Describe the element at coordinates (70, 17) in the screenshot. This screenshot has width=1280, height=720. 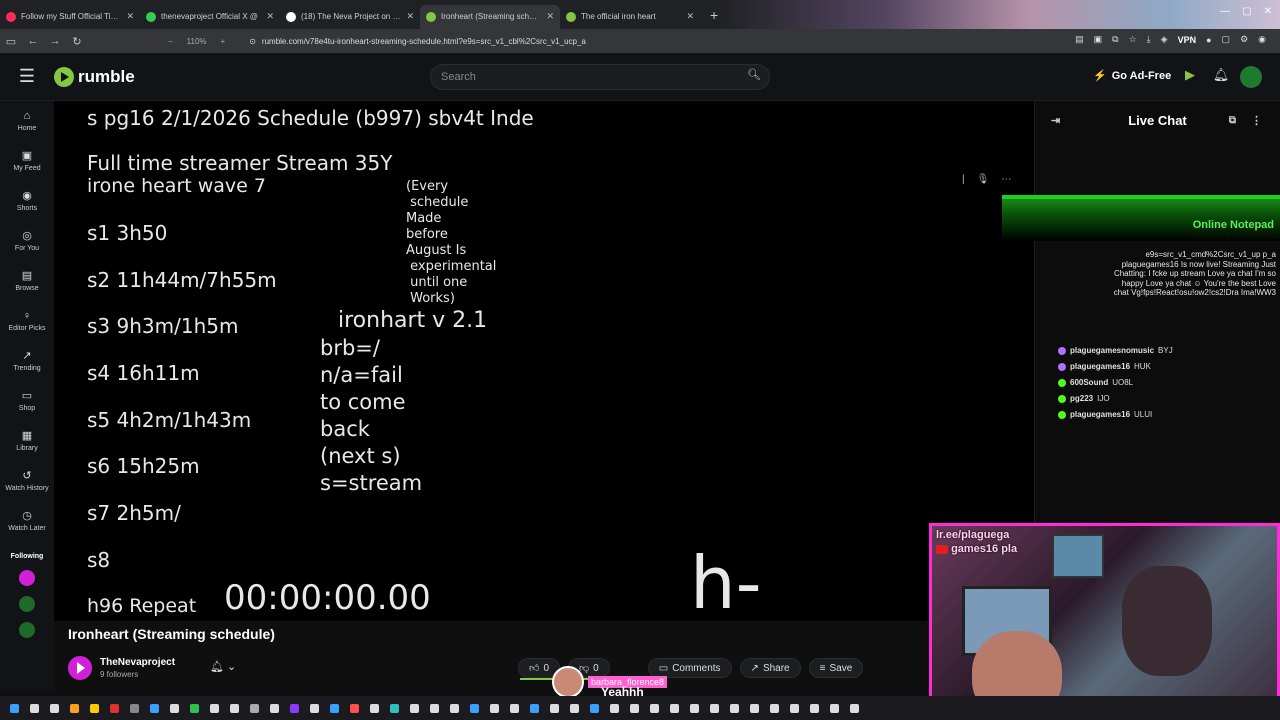
I see `browser-tab: Follow my Stuff Official TikTok ✕` at that location.